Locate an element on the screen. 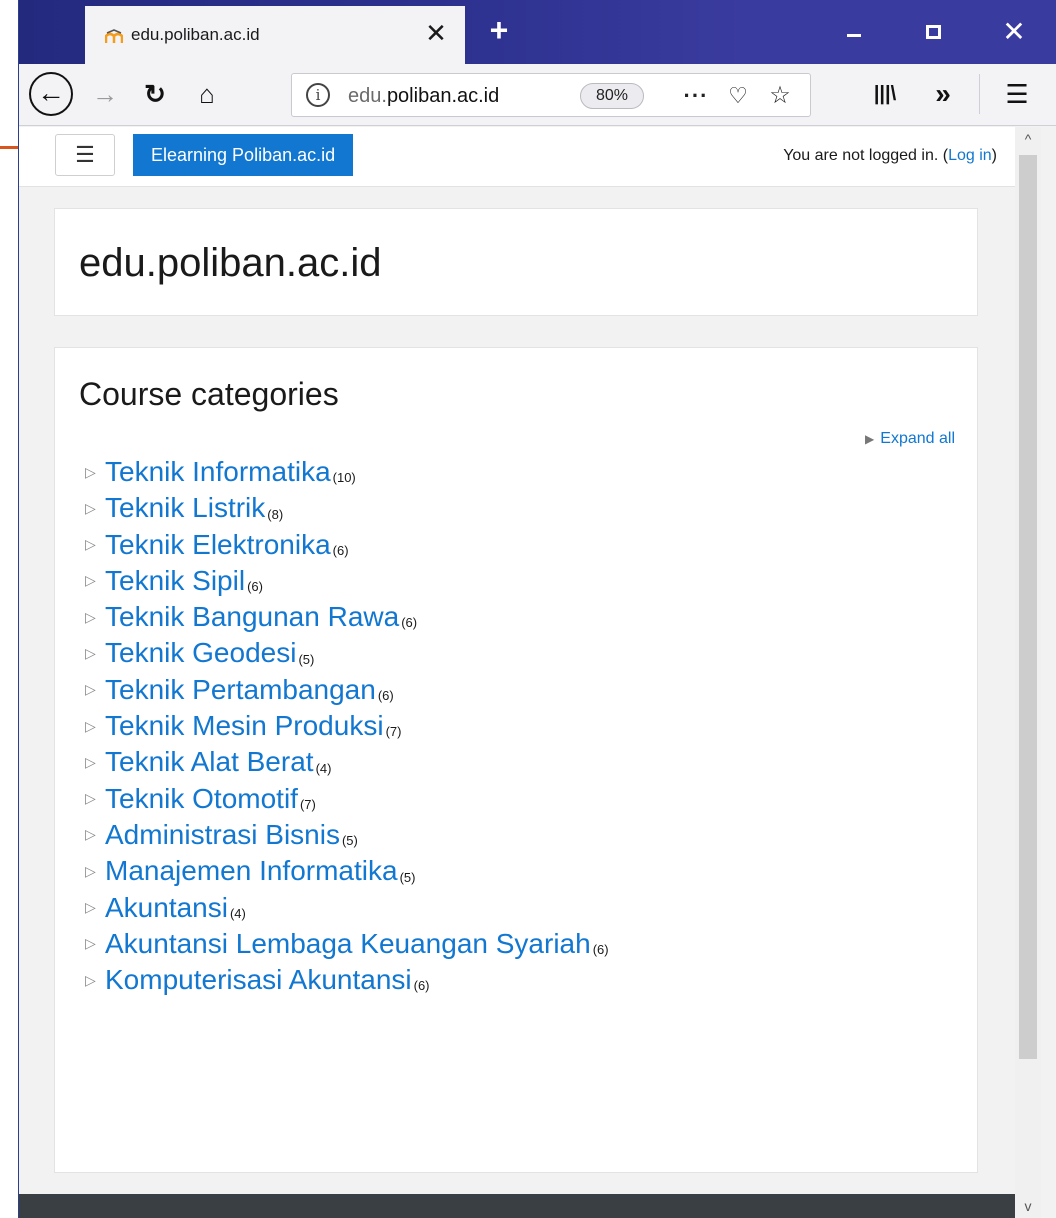 Image resolution: width=1056 pixels, height=1218 pixels. pocket-icon: ♡ is located at coordinates (738, 96).